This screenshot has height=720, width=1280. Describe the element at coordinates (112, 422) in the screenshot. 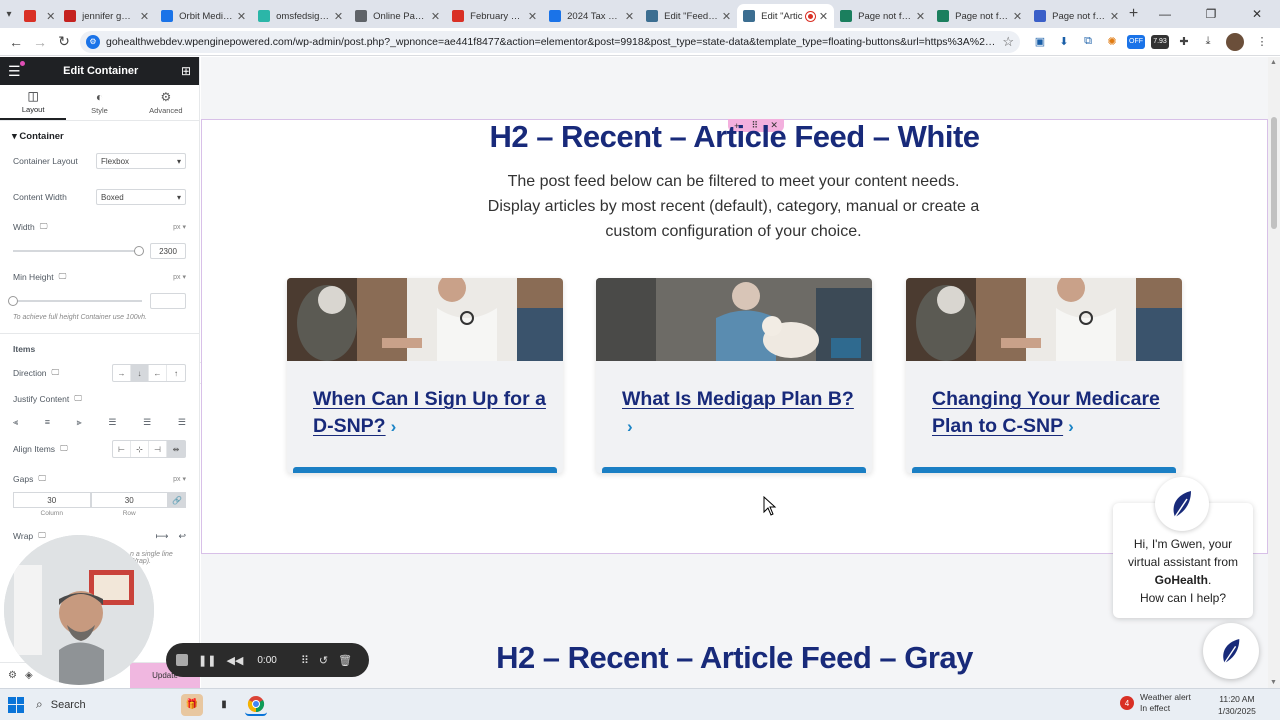

I see `justify-space-between-button: ☰` at that location.